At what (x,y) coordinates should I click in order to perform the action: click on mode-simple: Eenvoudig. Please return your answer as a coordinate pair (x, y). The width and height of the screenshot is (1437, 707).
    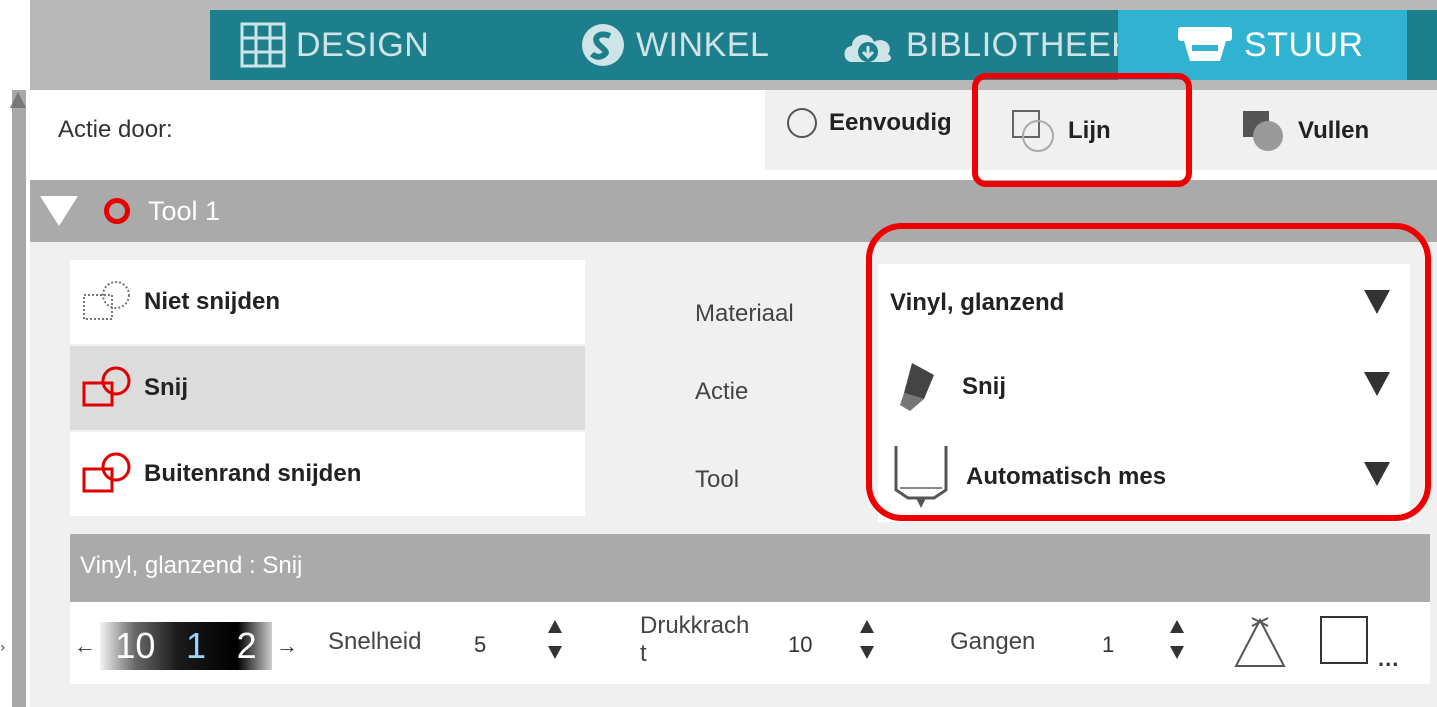
    Looking at the image, I should click on (869, 123).